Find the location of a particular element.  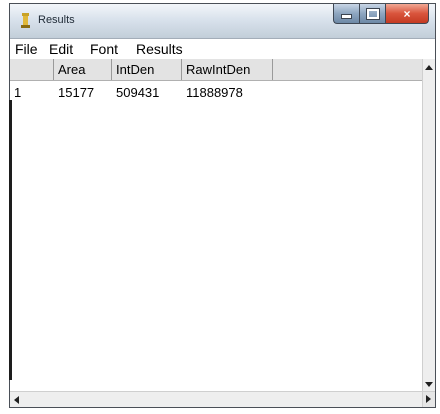

menu-font: Font is located at coordinates (104, 49).